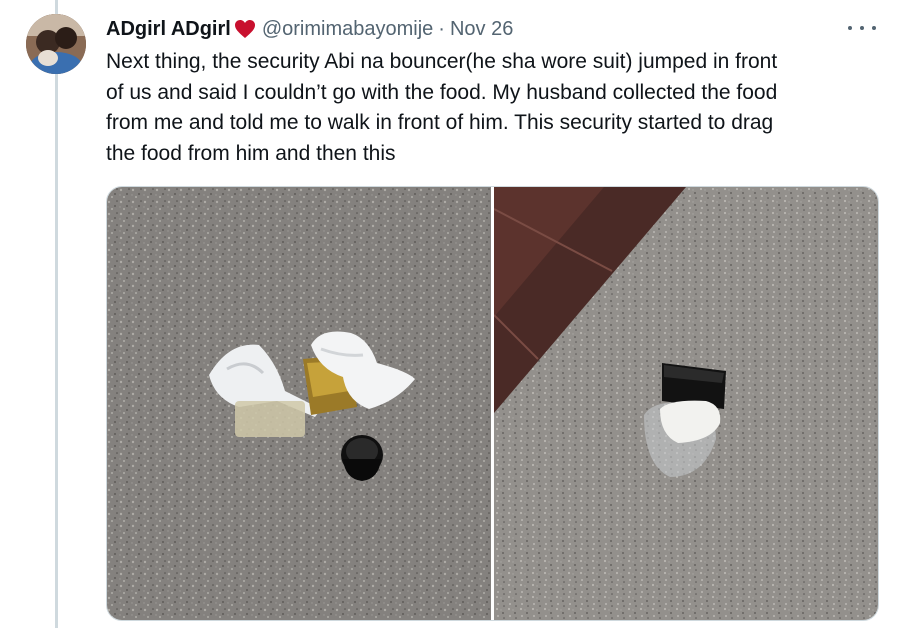 The image size is (900, 628). What do you see at coordinates (168, 29) in the screenshot?
I see `display-name: ADgirl ADgirl` at bounding box center [168, 29].